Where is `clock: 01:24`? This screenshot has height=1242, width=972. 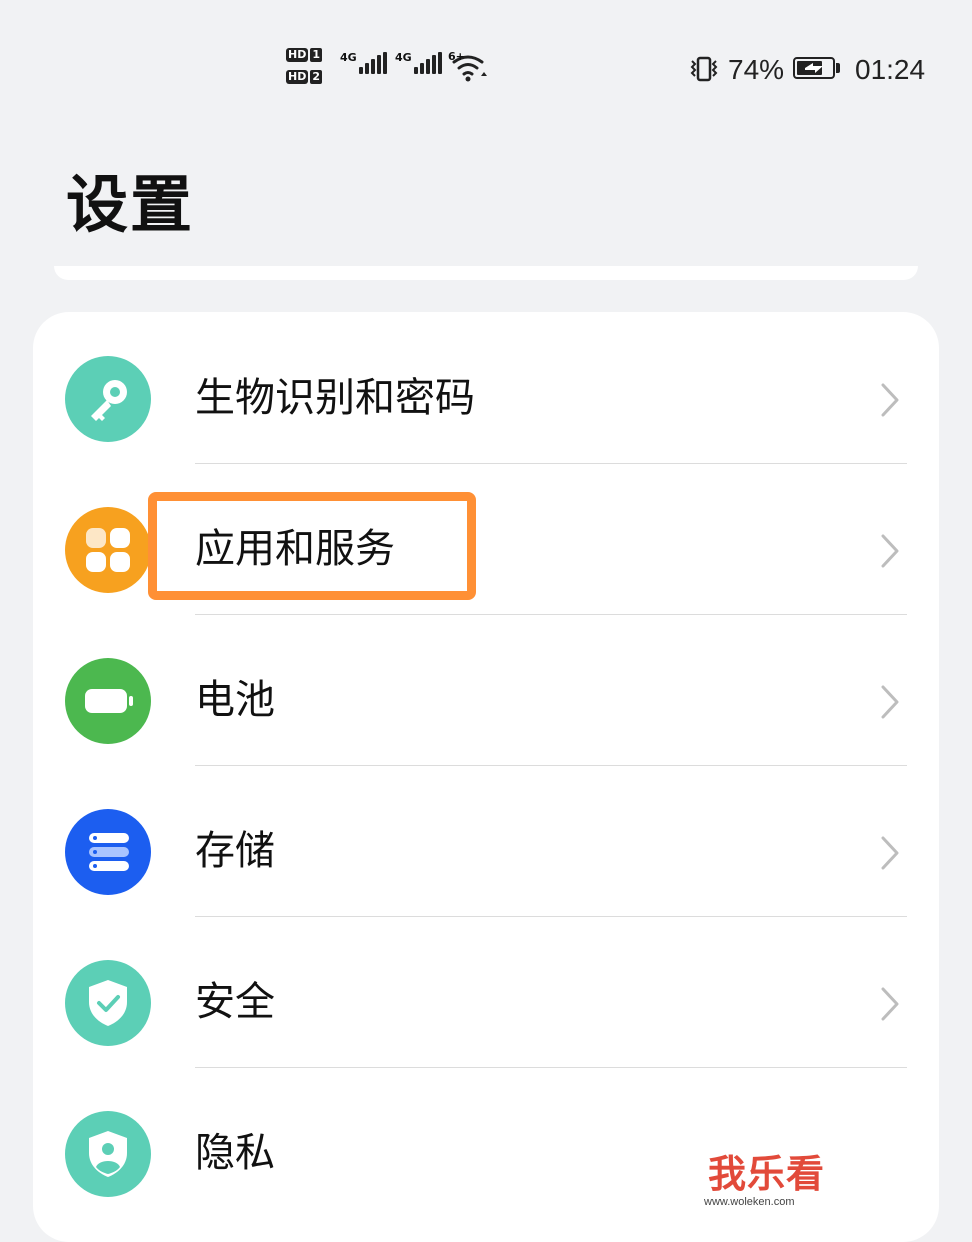 clock: 01:24 is located at coordinates (890, 69).